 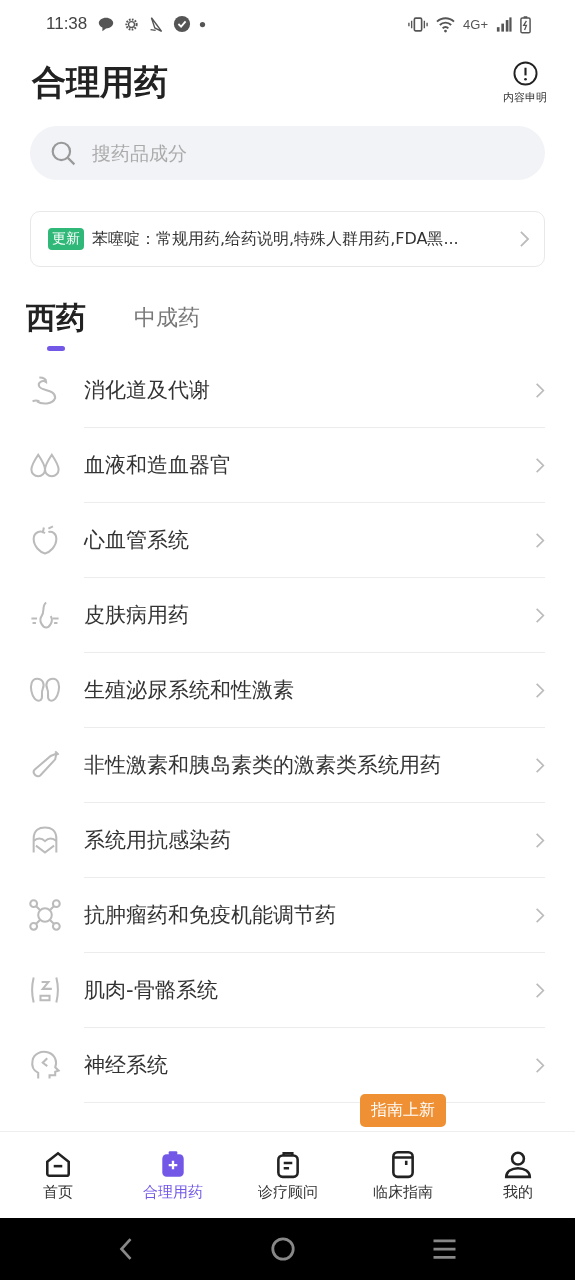 I want to click on chat-icon, so click(x=106, y=24).